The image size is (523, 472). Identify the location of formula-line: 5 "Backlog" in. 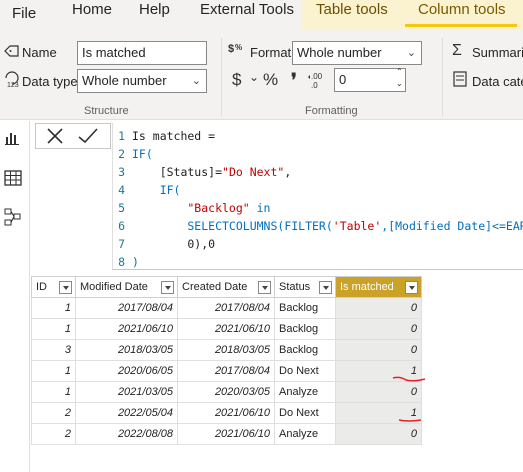
(318, 208).